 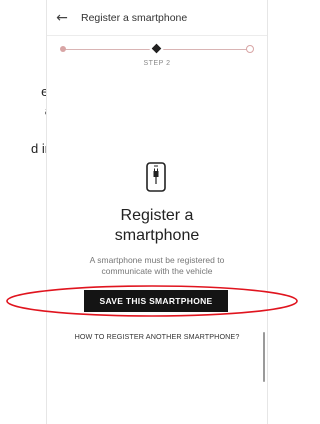 What do you see at coordinates (157, 63) in the screenshot?
I see `step-label: STEP 2` at bounding box center [157, 63].